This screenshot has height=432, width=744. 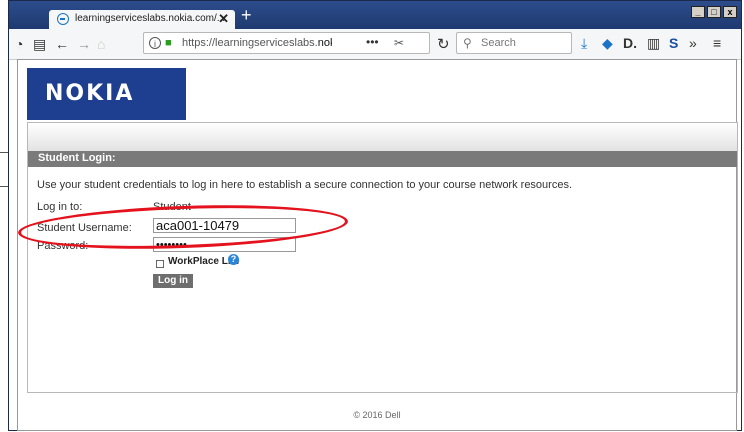 What do you see at coordinates (246, 15) in the screenshot?
I see `new-tab-button: +` at bounding box center [246, 15].